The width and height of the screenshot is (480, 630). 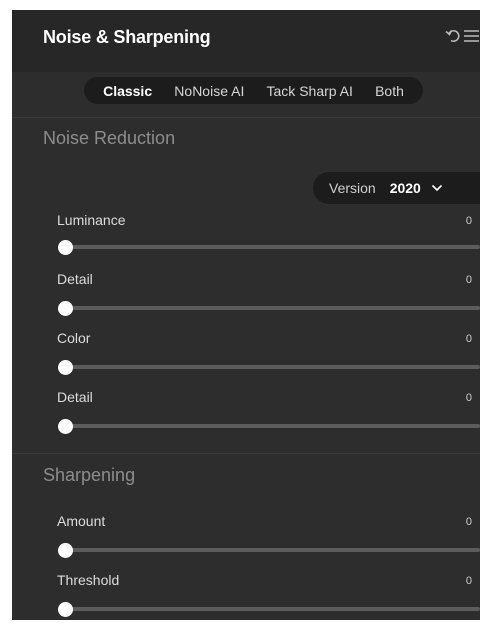 I want to click on version-value: 2020, so click(x=405, y=188).